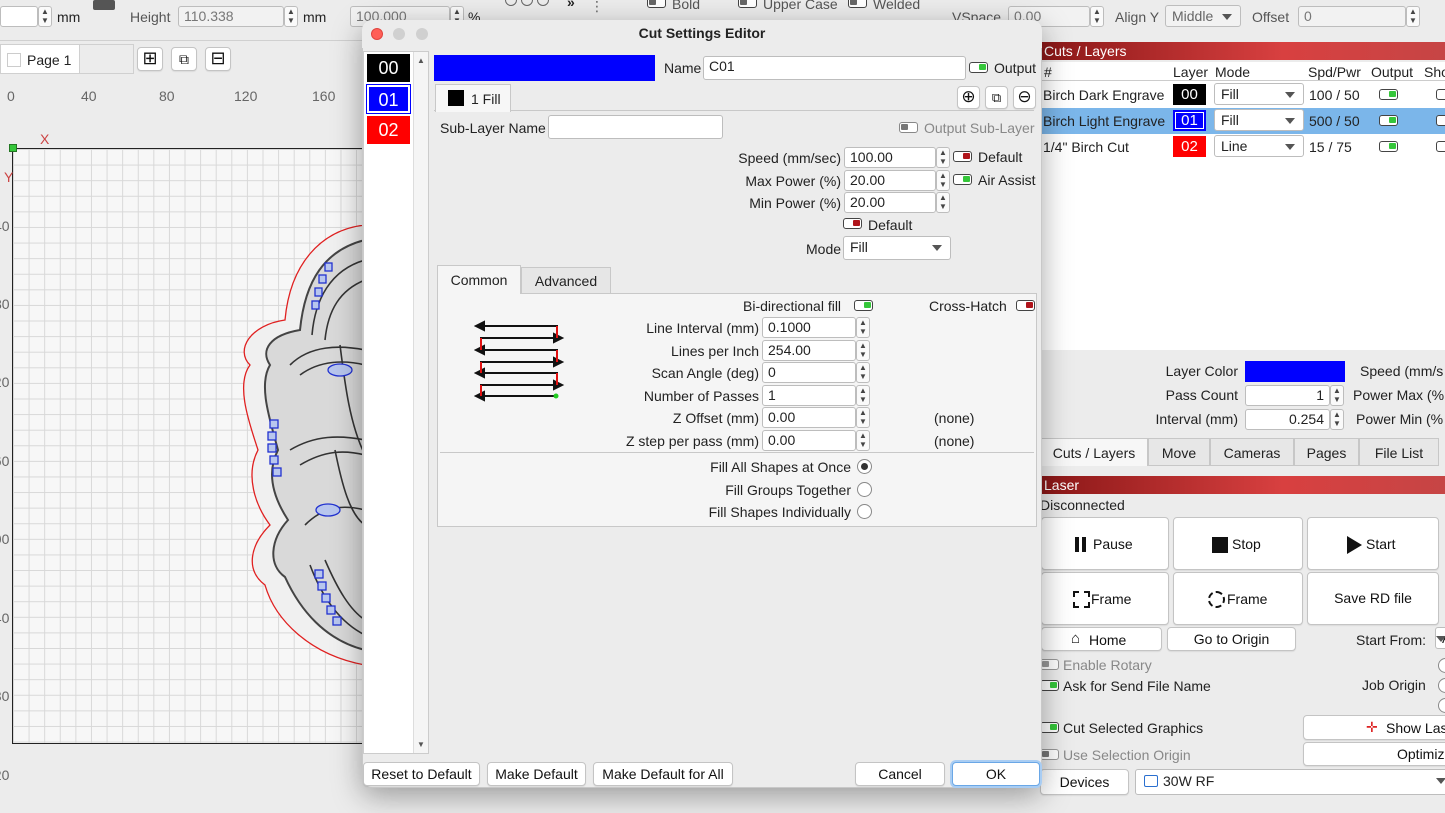 The height and width of the screenshot is (813, 1445). What do you see at coordinates (1352, 16) in the screenshot?
I see `offset-field: 0` at bounding box center [1352, 16].